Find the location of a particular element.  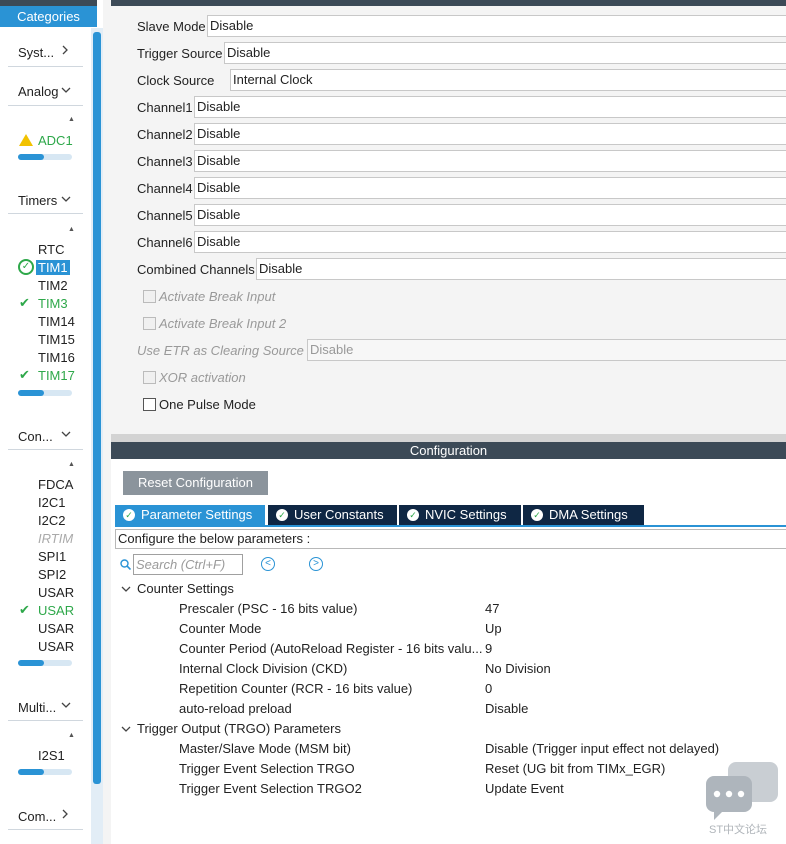

watermark-text: ST中文论坛 is located at coordinates (738, 830).